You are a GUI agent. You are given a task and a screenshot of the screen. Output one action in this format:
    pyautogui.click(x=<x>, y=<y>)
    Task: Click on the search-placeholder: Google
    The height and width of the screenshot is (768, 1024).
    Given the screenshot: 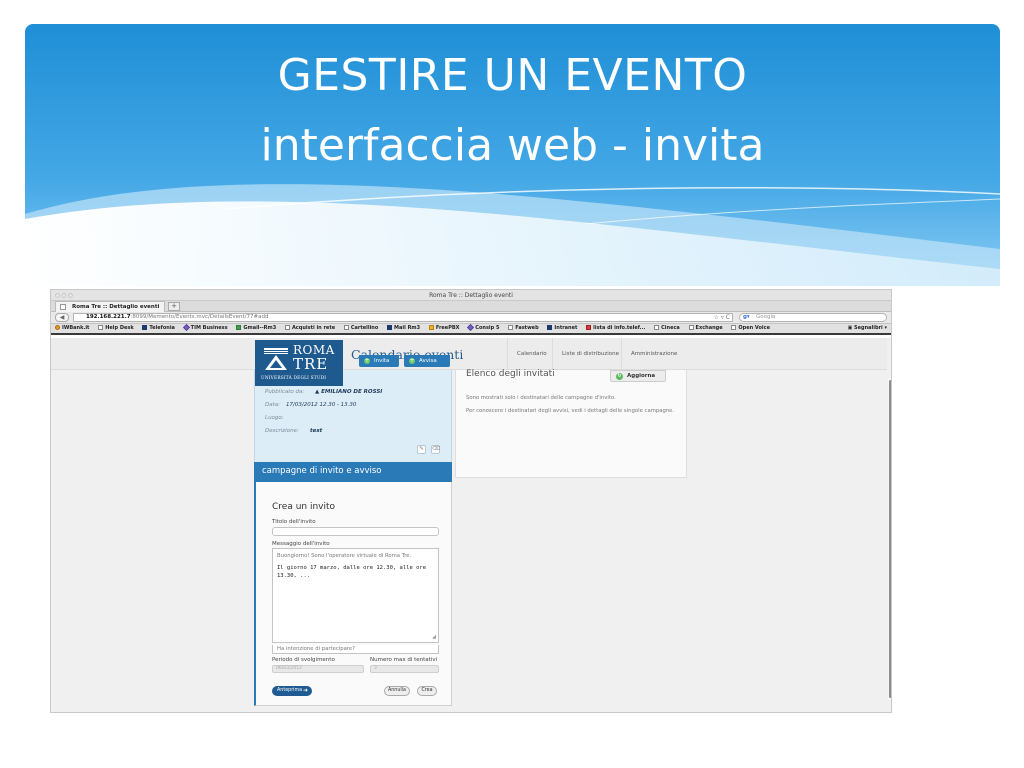 What is the action you would take?
    pyautogui.click(x=766, y=317)
    